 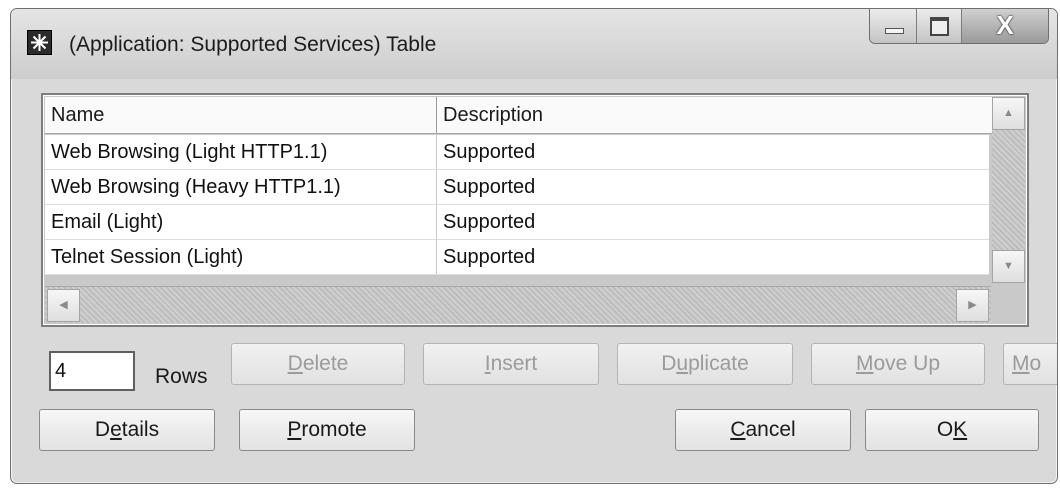 I want to click on table-row: Telnet Session (Light) Supported, so click(x=517, y=257).